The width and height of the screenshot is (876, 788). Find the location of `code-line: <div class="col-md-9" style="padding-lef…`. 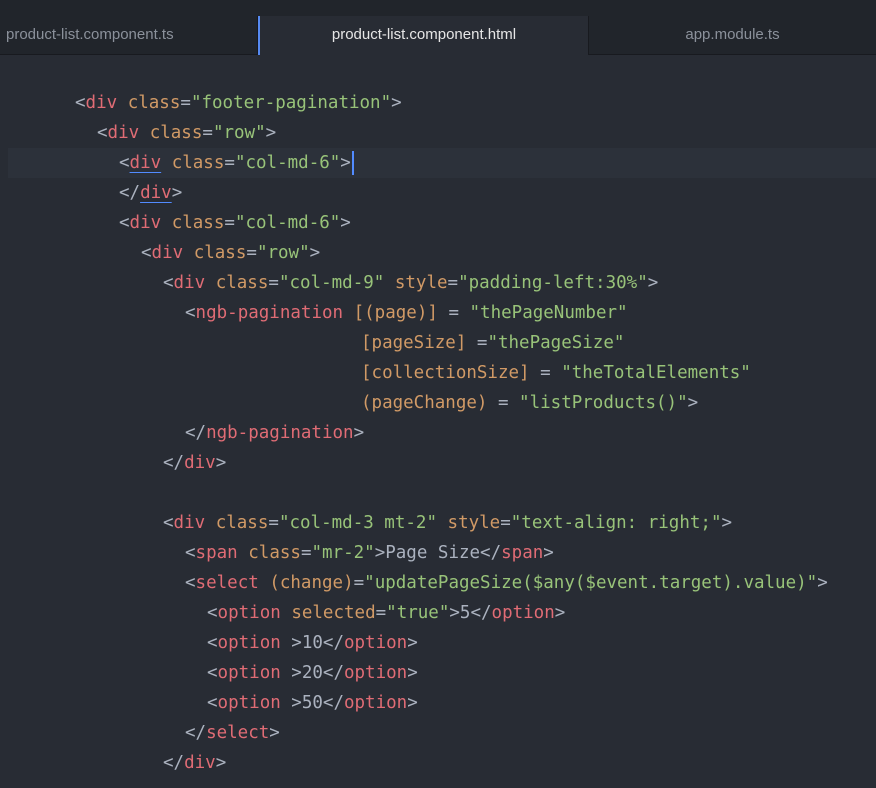

code-line: <div class="col-md-9" style="padding-lef… is located at coordinates (438, 283).